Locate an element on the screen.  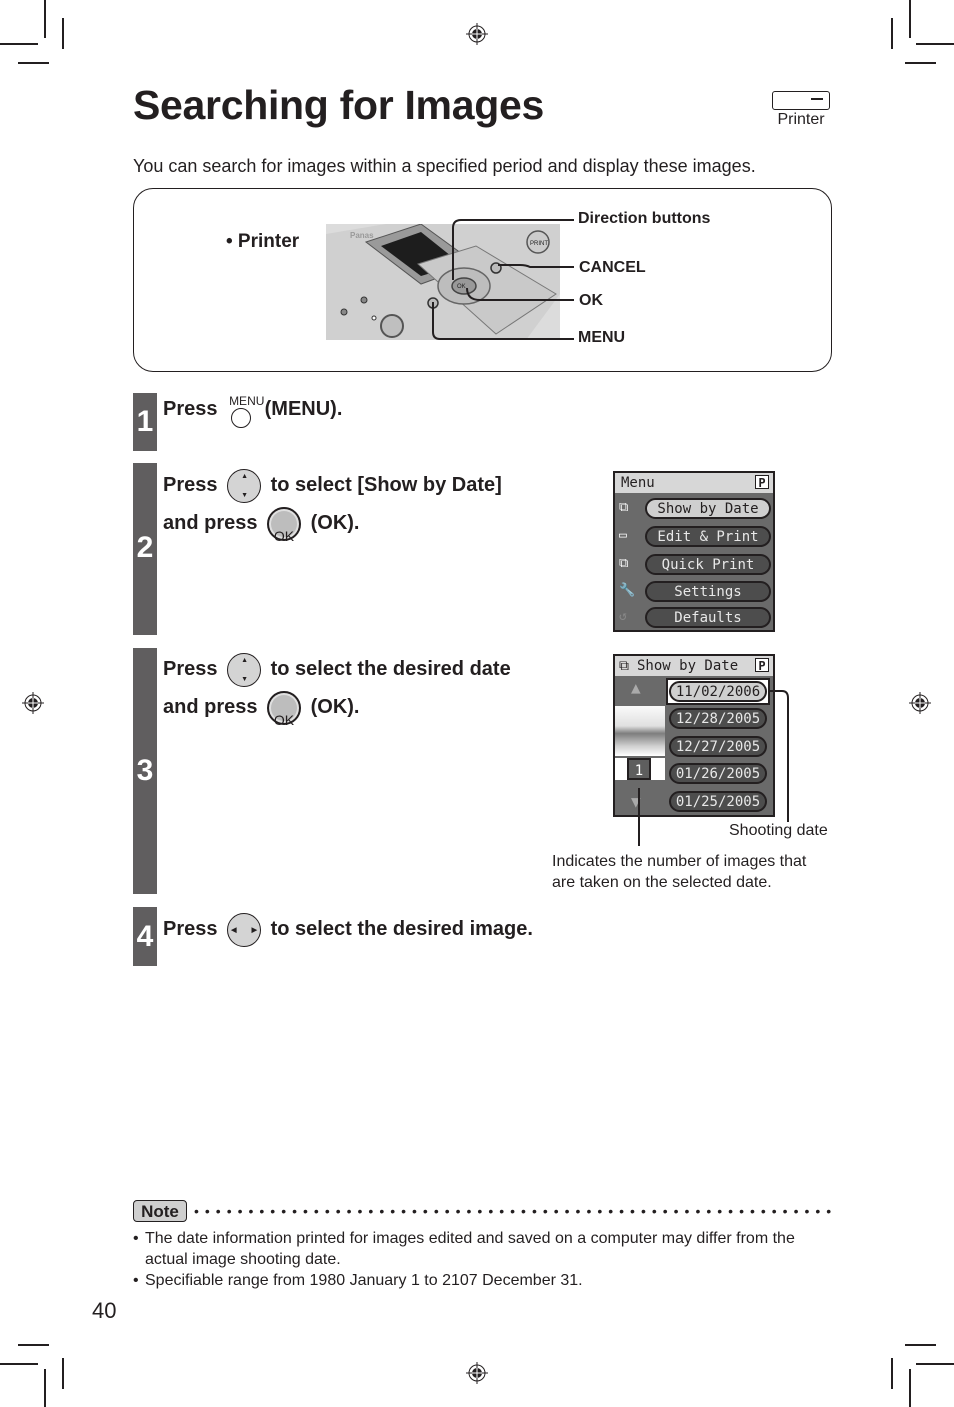
callout-menu: MENU is located at coordinates (602, 337).